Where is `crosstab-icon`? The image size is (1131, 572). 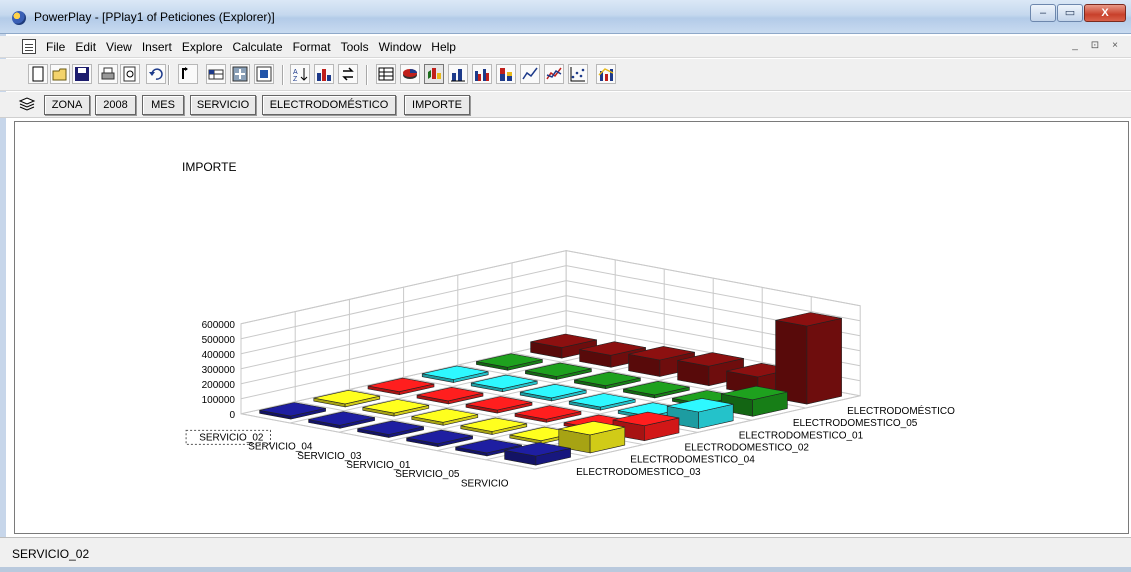 crosstab-icon is located at coordinates (386, 74).